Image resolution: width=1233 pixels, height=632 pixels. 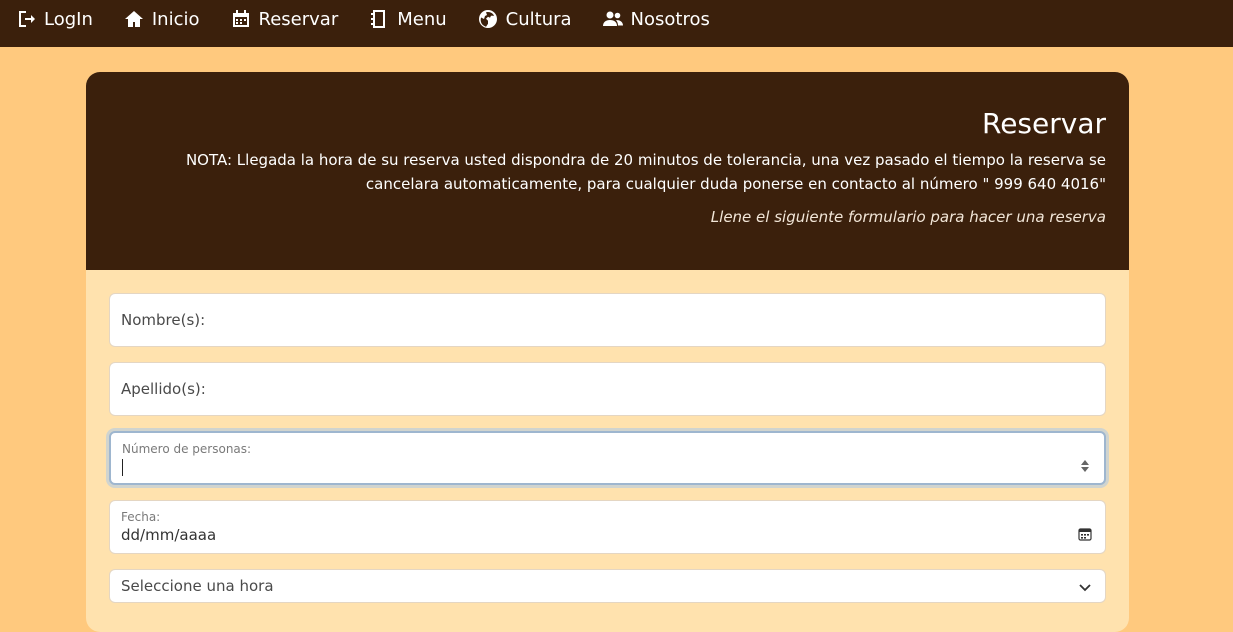 I want to click on nombre-field: Nombre(s):, so click(x=607, y=320).